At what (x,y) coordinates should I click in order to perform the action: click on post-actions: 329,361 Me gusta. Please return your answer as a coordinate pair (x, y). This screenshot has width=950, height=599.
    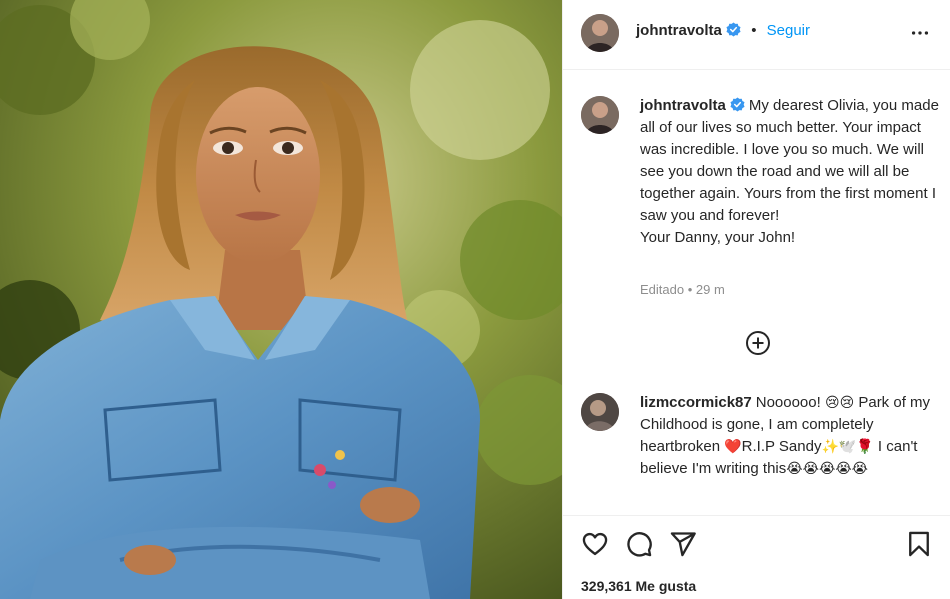
    Looking at the image, I should click on (756, 557).